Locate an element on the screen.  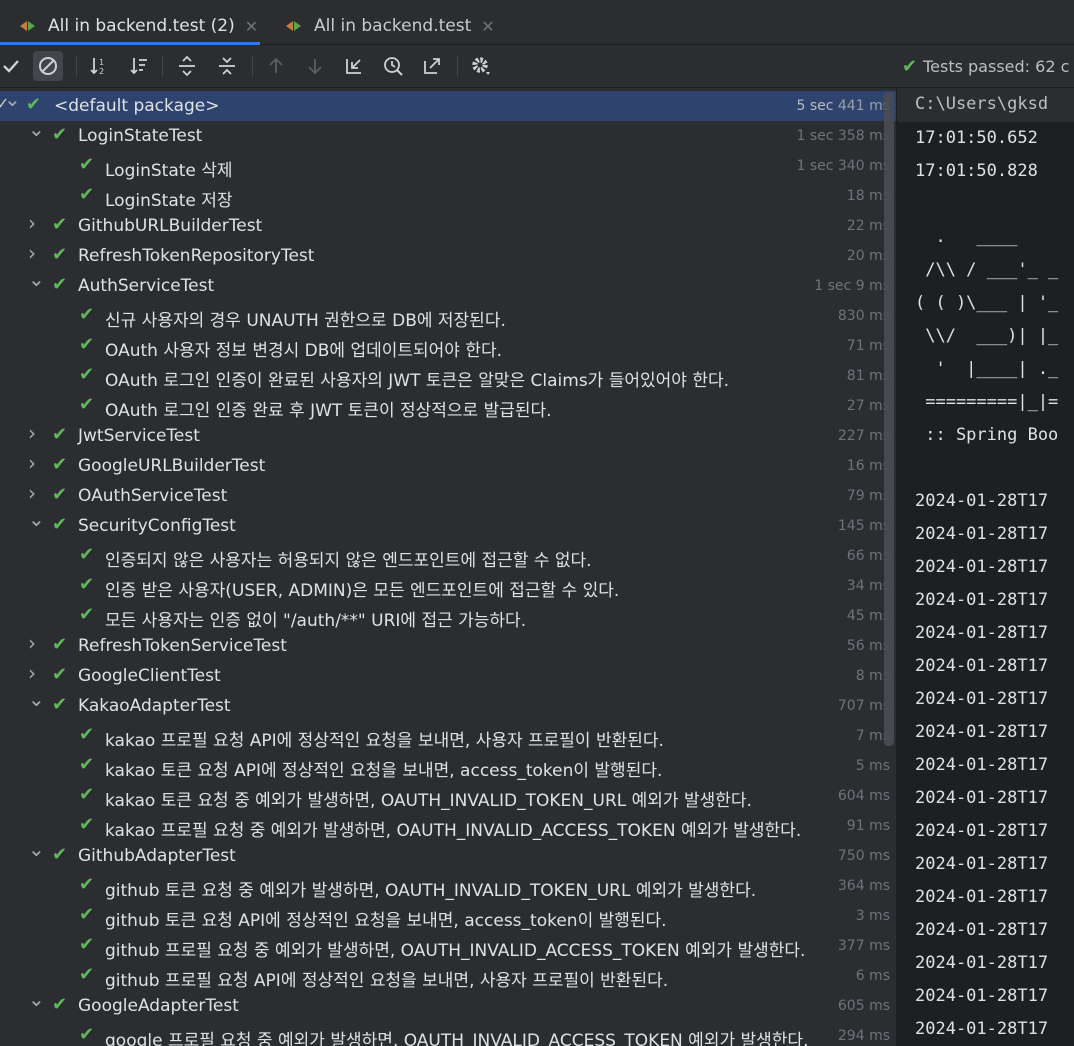
show-passed-button is located at coordinates (13, 66).